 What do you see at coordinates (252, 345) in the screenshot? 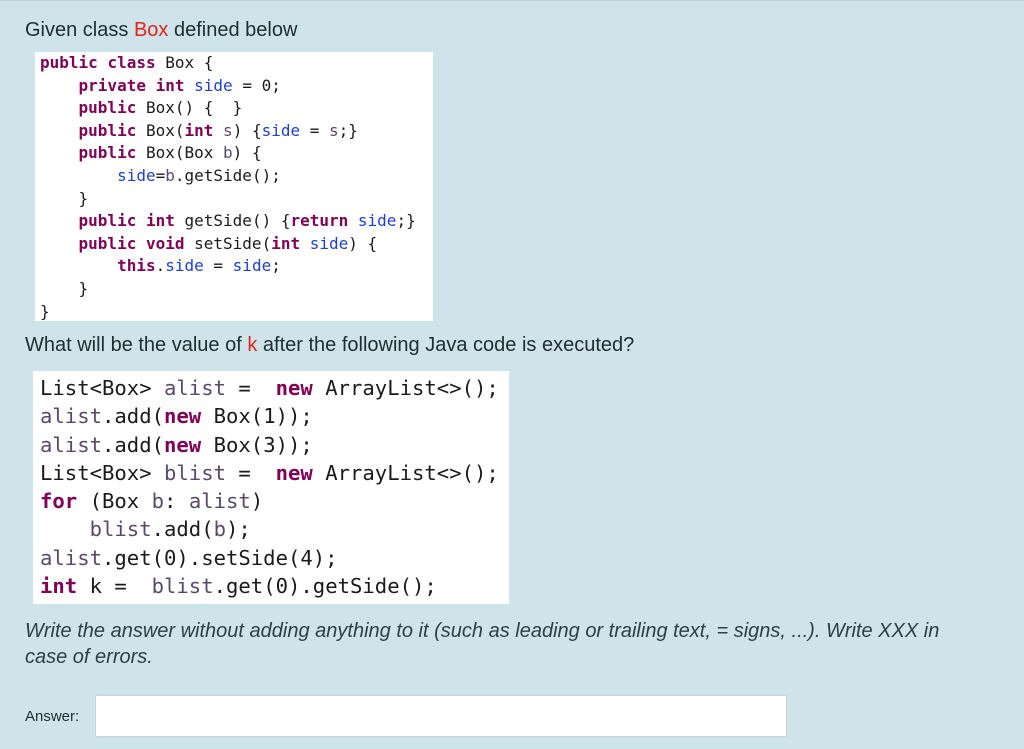
I see `question-variable: k` at bounding box center [252, 345].